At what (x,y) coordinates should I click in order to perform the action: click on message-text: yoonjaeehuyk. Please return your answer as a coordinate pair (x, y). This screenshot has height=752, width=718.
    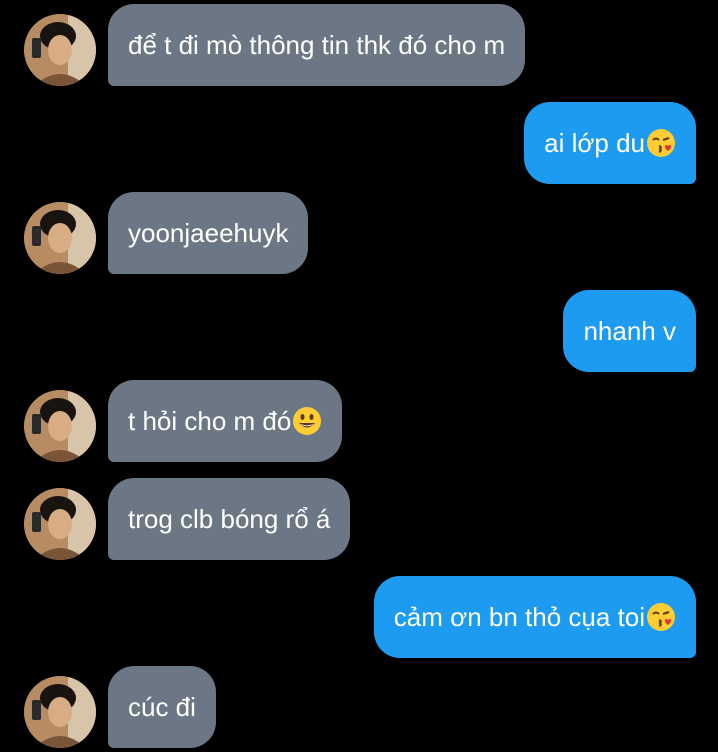
    Looking at the image, I should click on (208, 232).